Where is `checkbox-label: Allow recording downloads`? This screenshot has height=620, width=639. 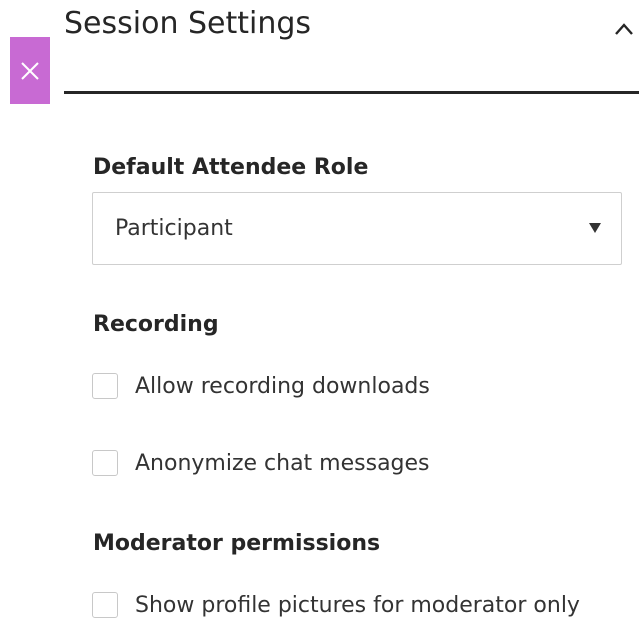 checkbox-label: Allow recording downloads is located at coordinates (282, 386).